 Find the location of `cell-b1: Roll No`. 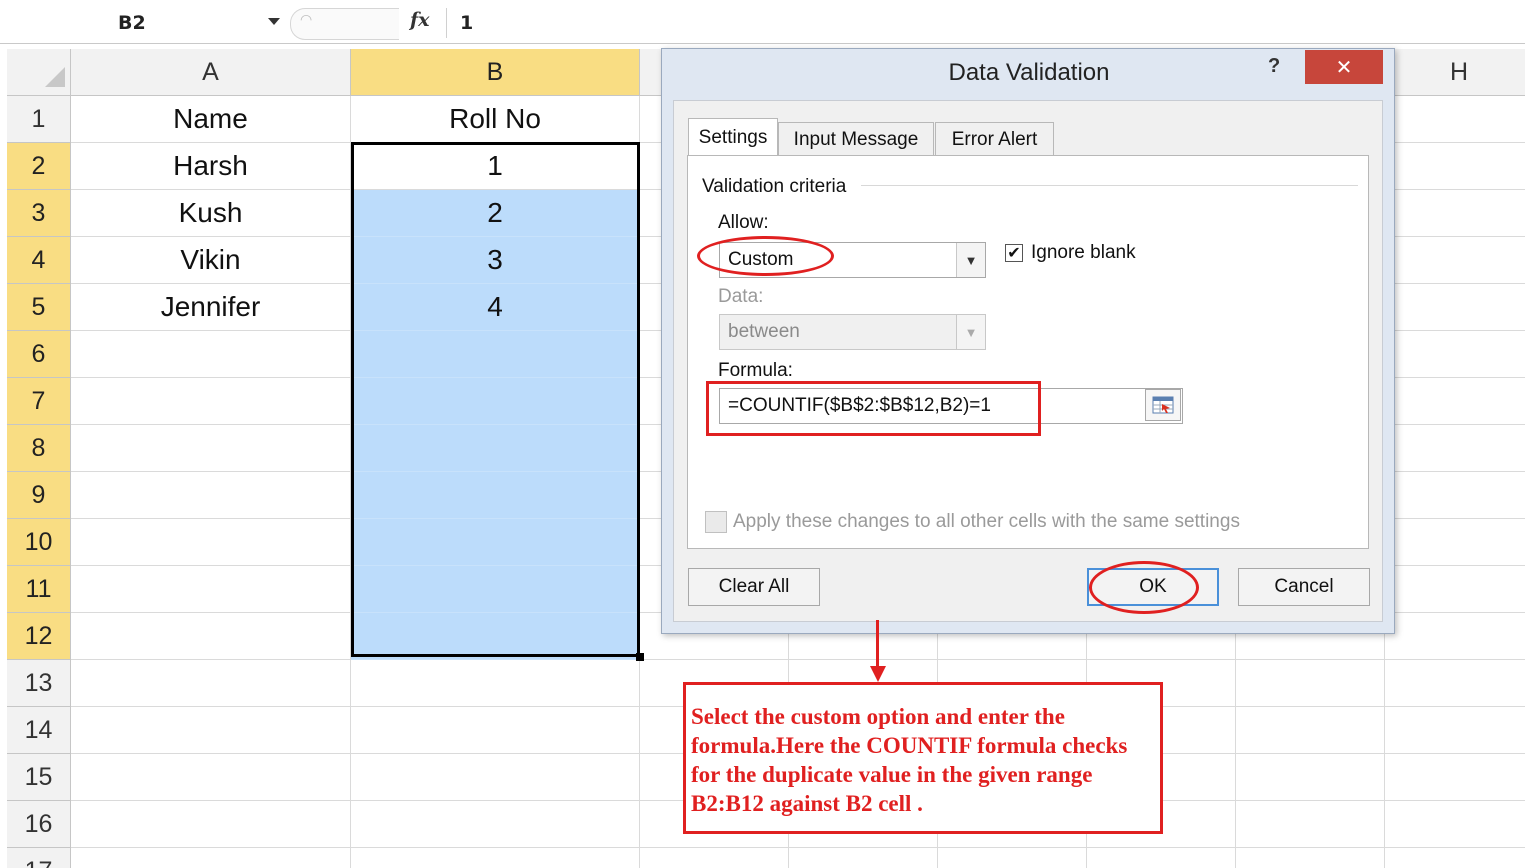

cell-b1: Roll No is located at coordinates (495, 119).